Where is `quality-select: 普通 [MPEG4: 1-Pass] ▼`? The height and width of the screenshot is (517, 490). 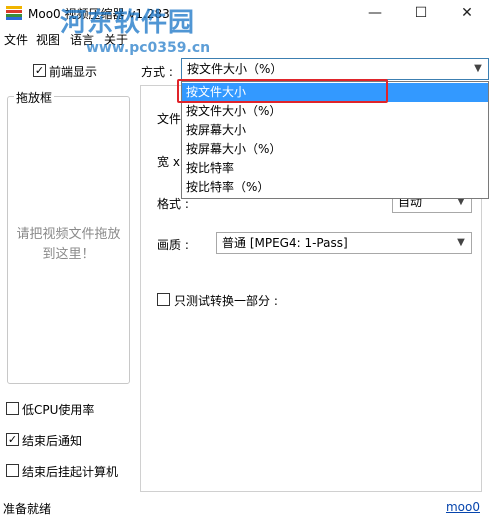
quality-select: 普通 [MPEG4: 1-Pass] ▼ is located at coordinates (344, 243).